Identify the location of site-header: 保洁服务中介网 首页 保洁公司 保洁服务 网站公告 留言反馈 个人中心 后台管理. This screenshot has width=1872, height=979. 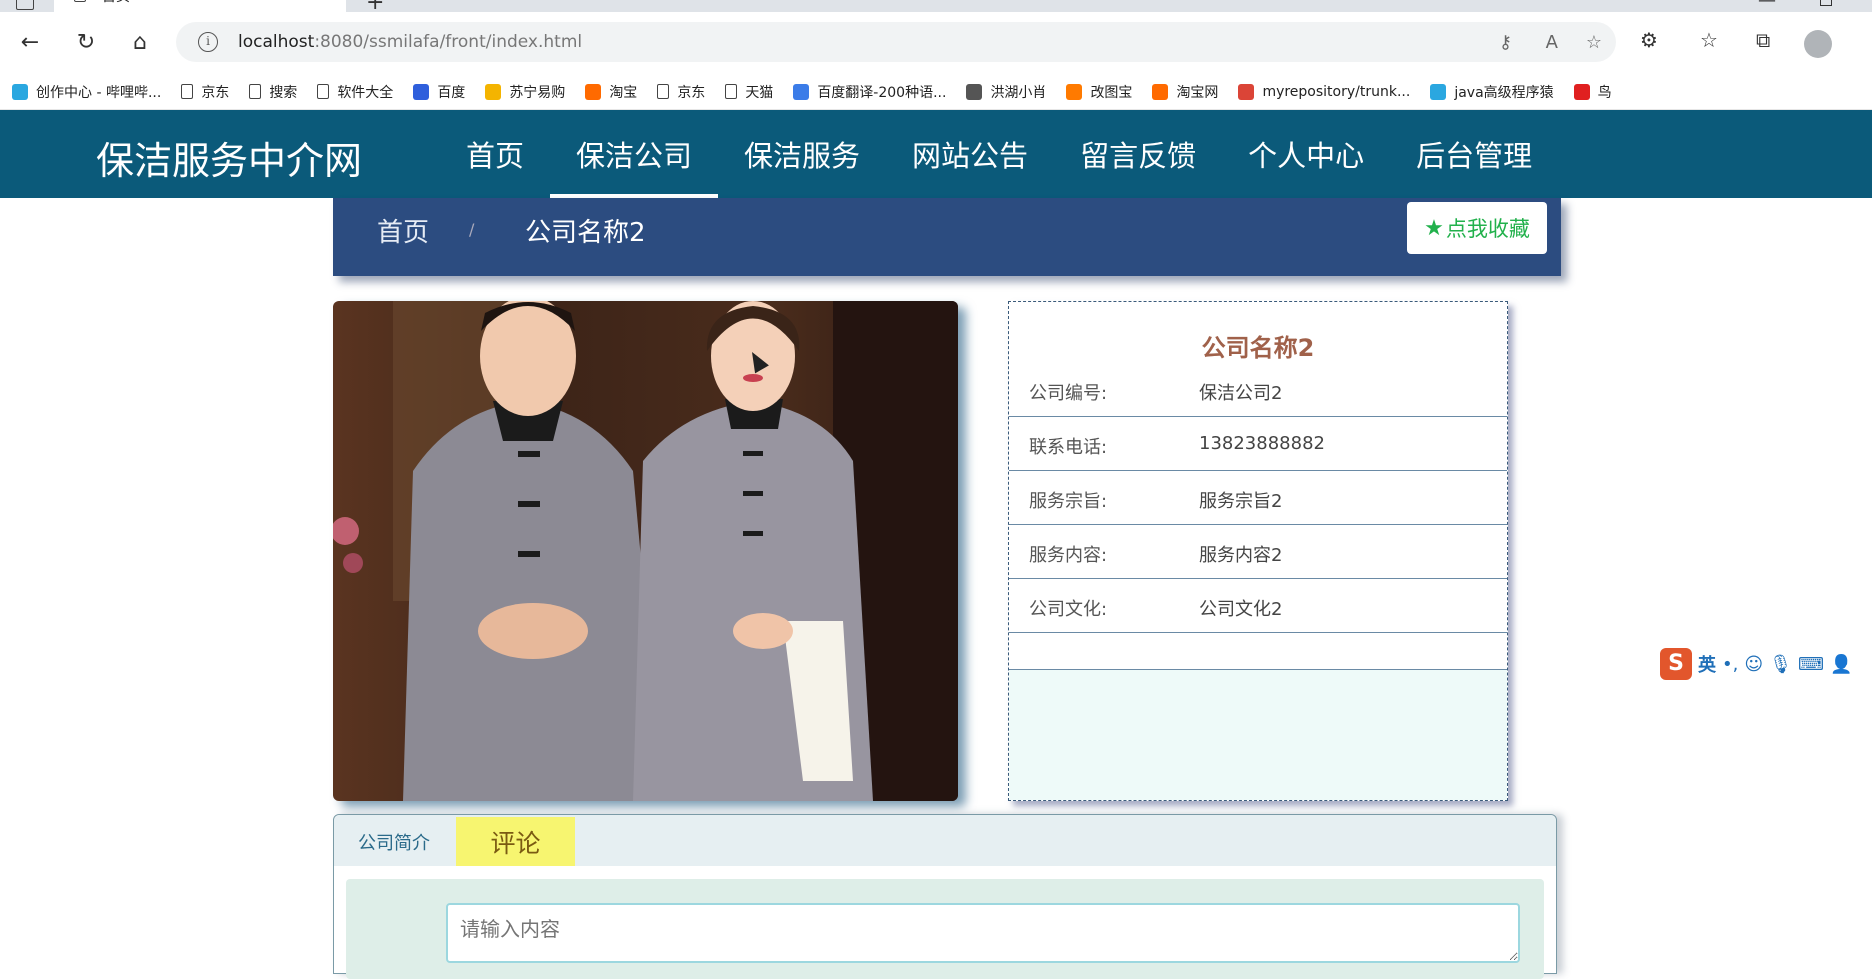
(936, 154).